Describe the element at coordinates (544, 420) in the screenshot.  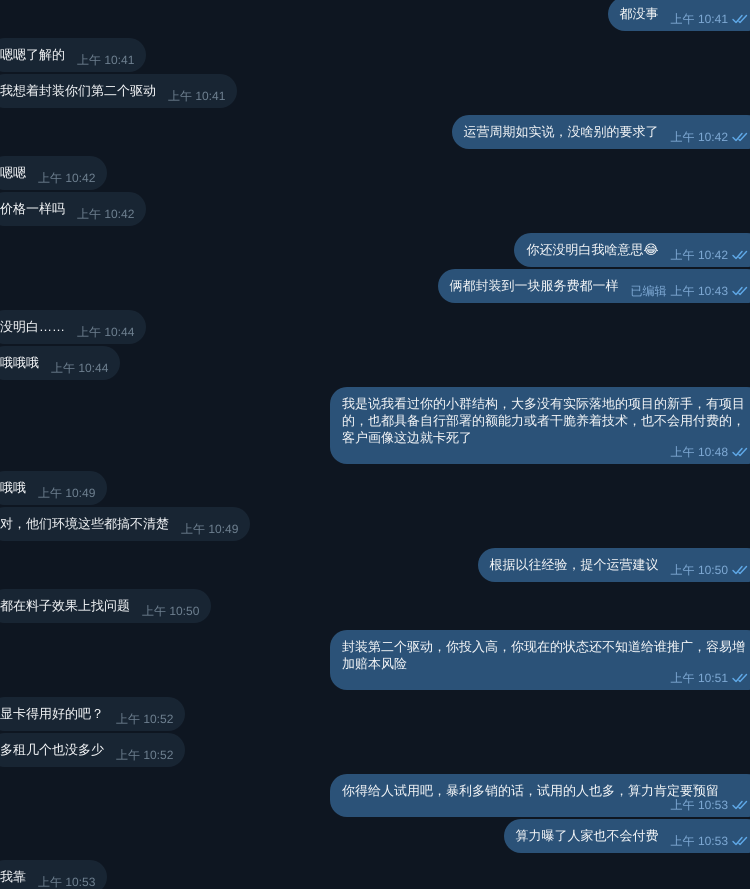
I see `message-text: 我是说我看过你的小群结构，大多没有实际落地的项目的新手，有项目的，也都具备自行部署的额能力或者干脆养着技术，也不会用付费的，客户画像这边就卡死了` at that location.